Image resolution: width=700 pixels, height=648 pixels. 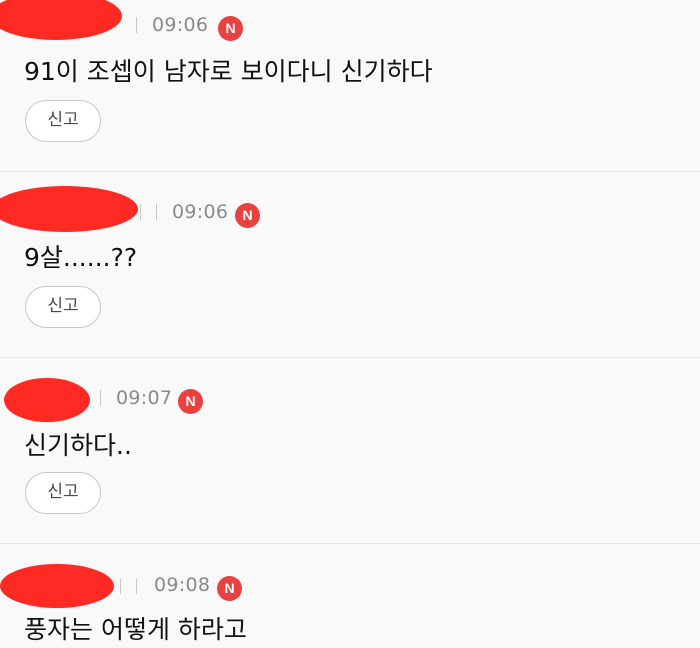 What do you see at coordinates (81, 257) in the screenshot?
I see `comment-text: 9살......??` at bounding box center [81, 257].